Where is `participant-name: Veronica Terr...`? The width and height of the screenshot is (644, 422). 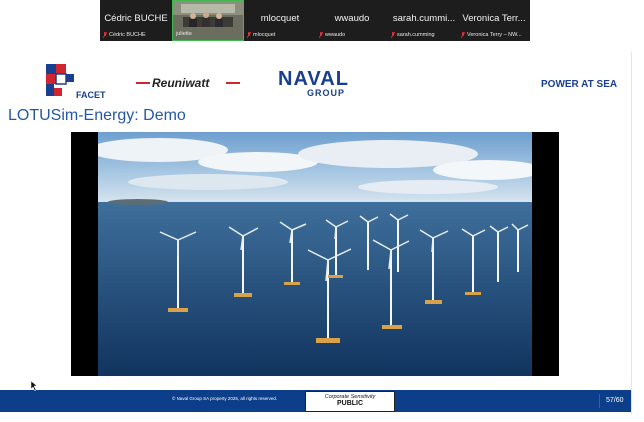
participant-name: Veronica Terr... is located at coordinates (494, 18).